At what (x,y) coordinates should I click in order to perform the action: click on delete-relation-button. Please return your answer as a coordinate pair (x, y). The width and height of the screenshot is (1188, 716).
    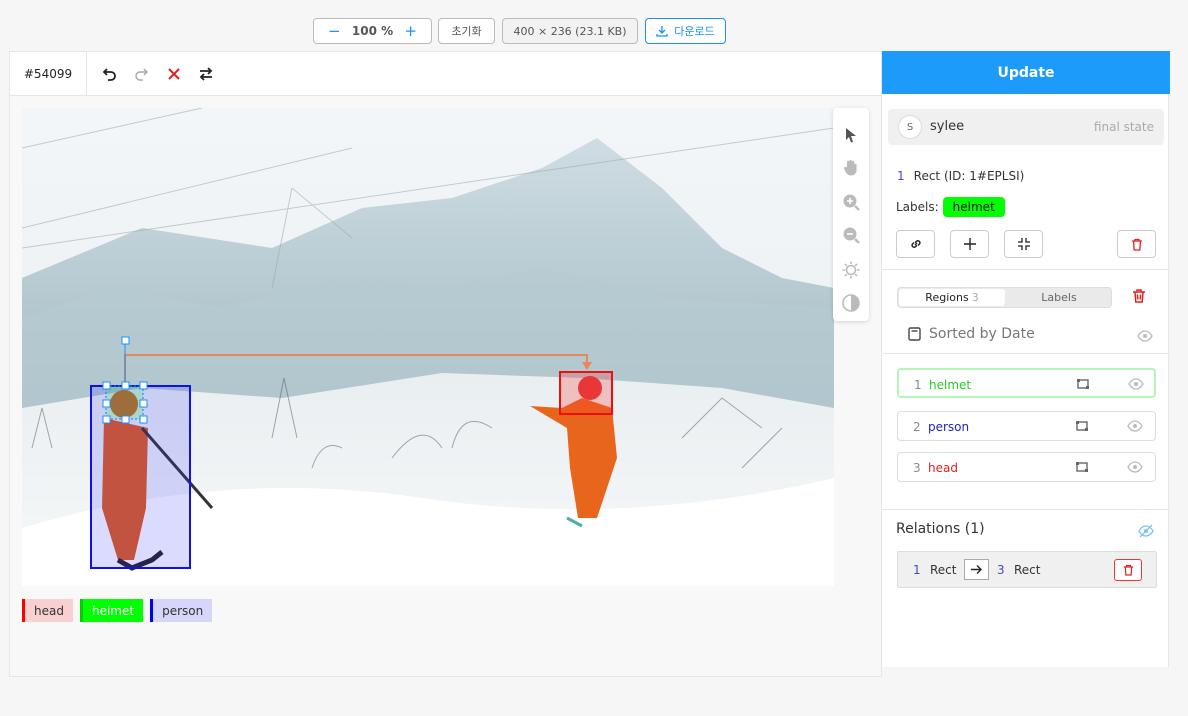
    Looking at the image, I should click on (1128, 570).